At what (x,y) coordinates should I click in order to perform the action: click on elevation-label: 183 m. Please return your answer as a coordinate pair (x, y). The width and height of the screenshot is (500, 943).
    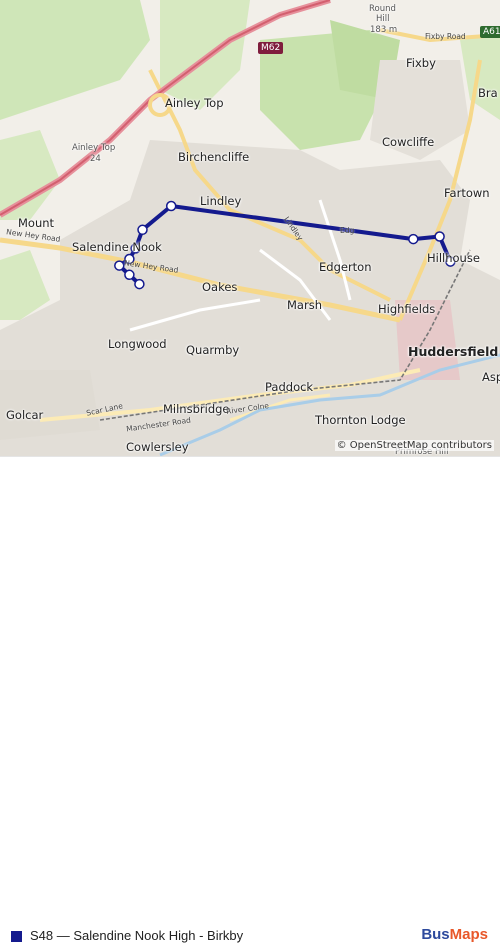
    Looking at the image, I should click on (384, 30).